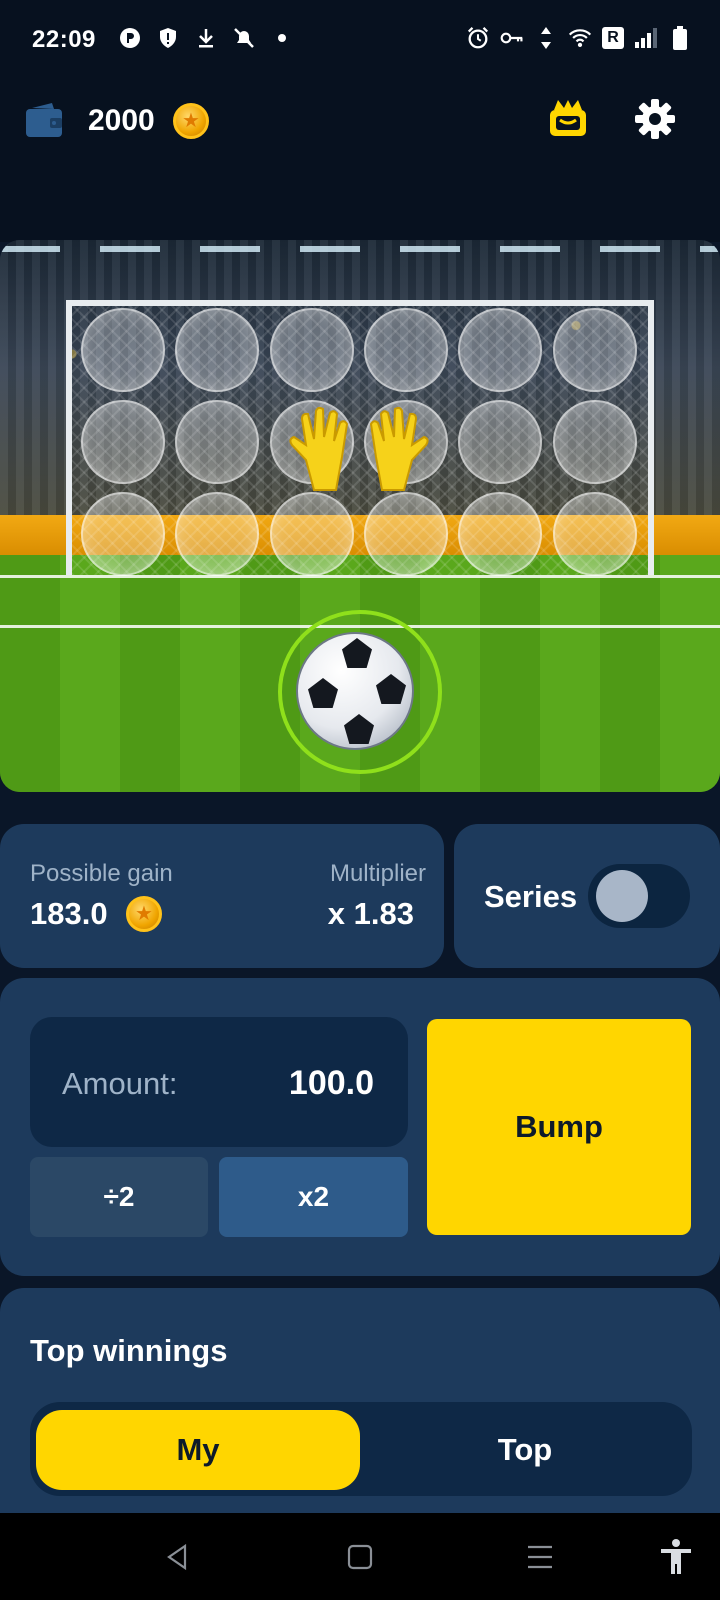 The image size is (720, 1600). I want to click on status-left-icons, so click(206, 38).